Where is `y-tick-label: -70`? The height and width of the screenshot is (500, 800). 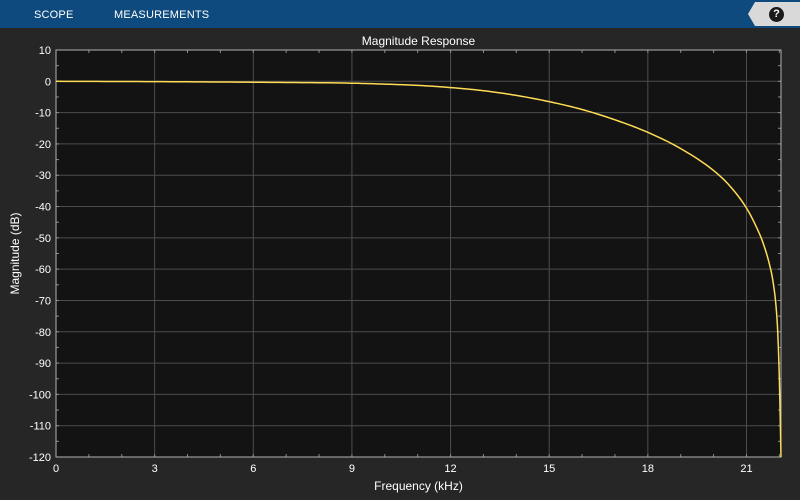
y-tick-label: -70 is located at coordinates (43, 301).